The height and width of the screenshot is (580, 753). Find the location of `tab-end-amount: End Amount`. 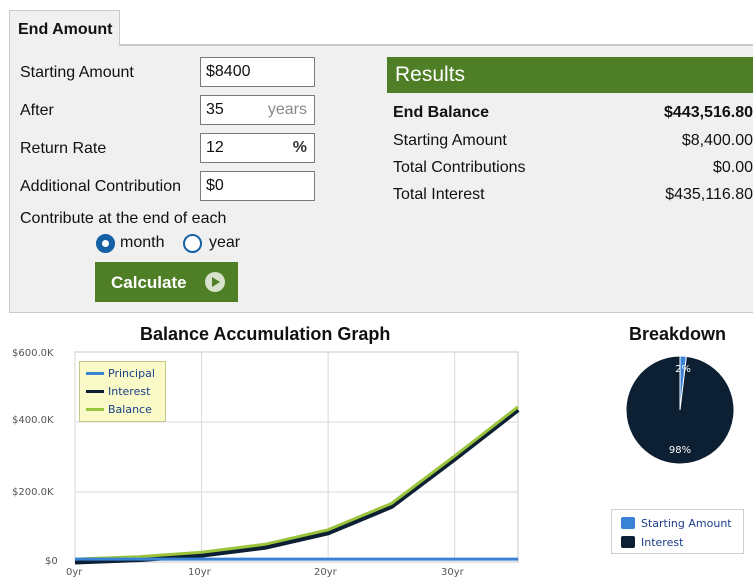

tab-end-amount: End Amount is located at coordinates (64, 28).